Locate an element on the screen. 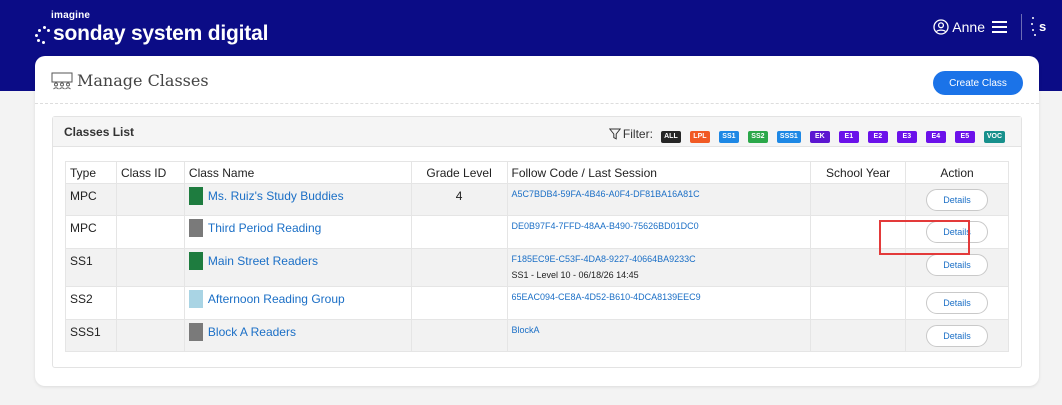 This screenshot has width=1062, height=405. cell-follow-code: 65EAC094-CE8A-4D52-B610-4DCA8139EEC9 is located at coordinates (659, 303).